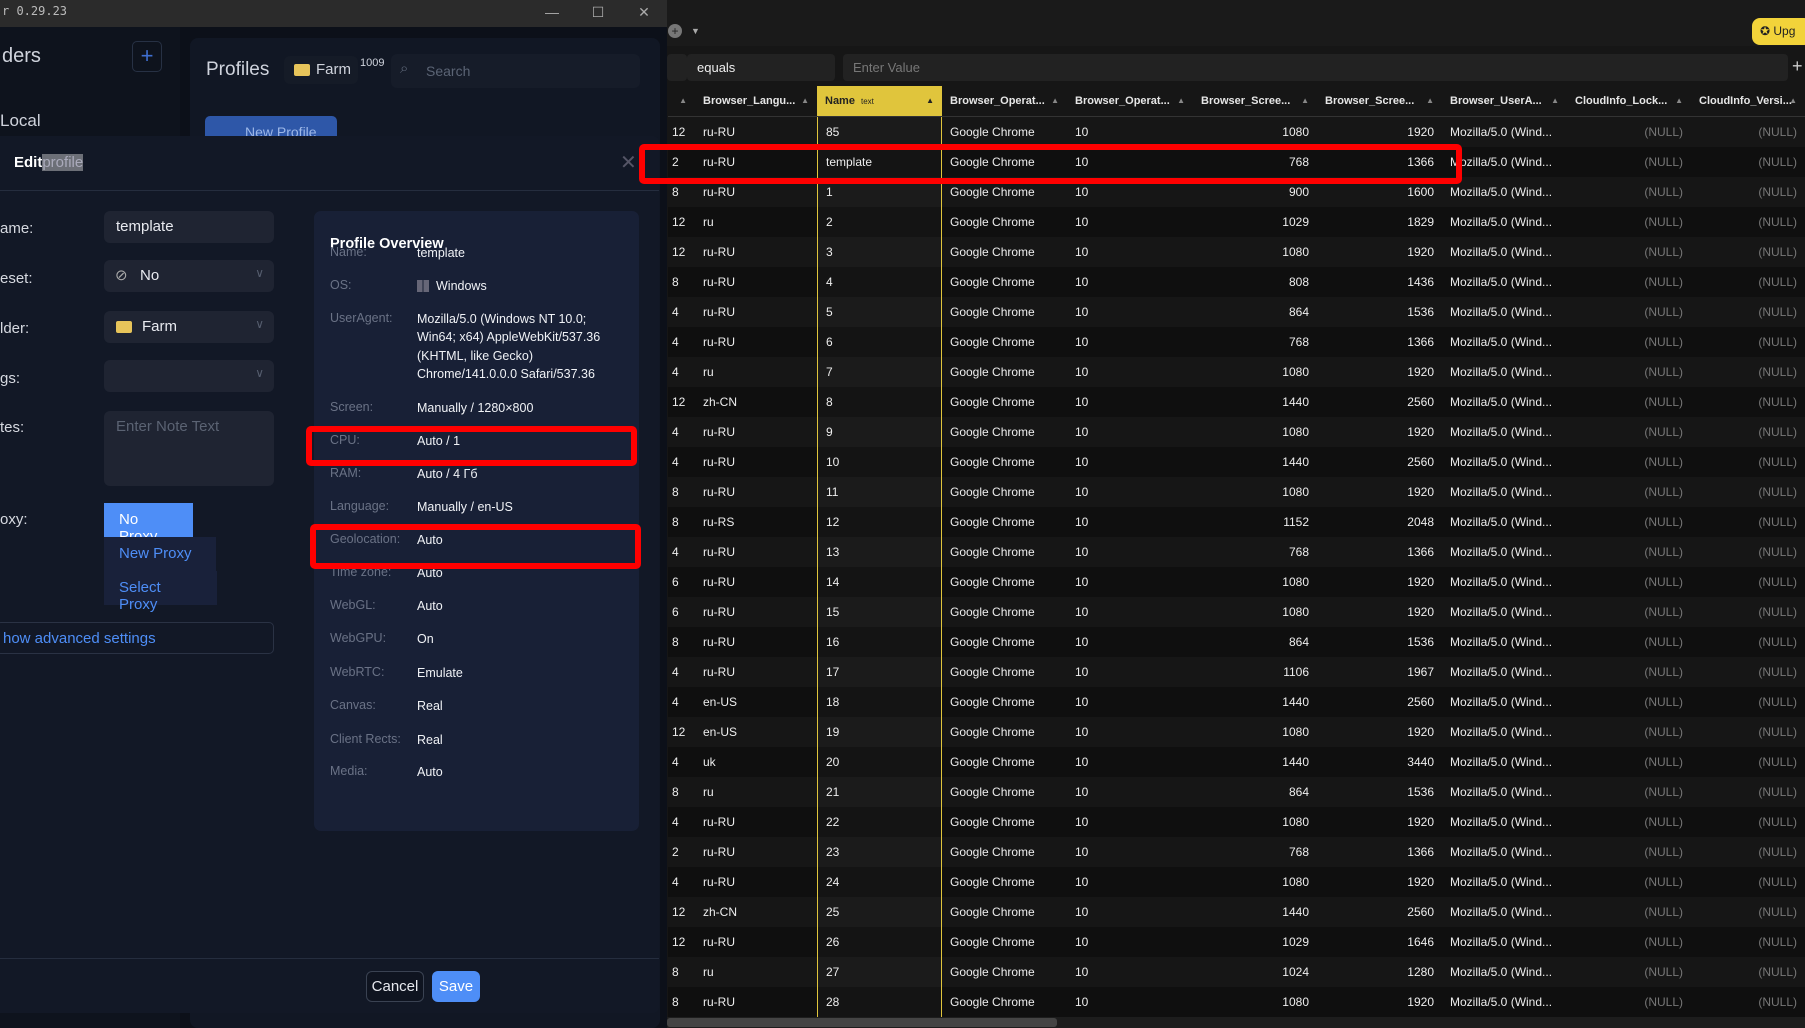 The height and width of the screenshot is (1028, 1805). Describe the element at coordinates (879, 972) in the screenshot. I see `table-cell: 27` at that location.